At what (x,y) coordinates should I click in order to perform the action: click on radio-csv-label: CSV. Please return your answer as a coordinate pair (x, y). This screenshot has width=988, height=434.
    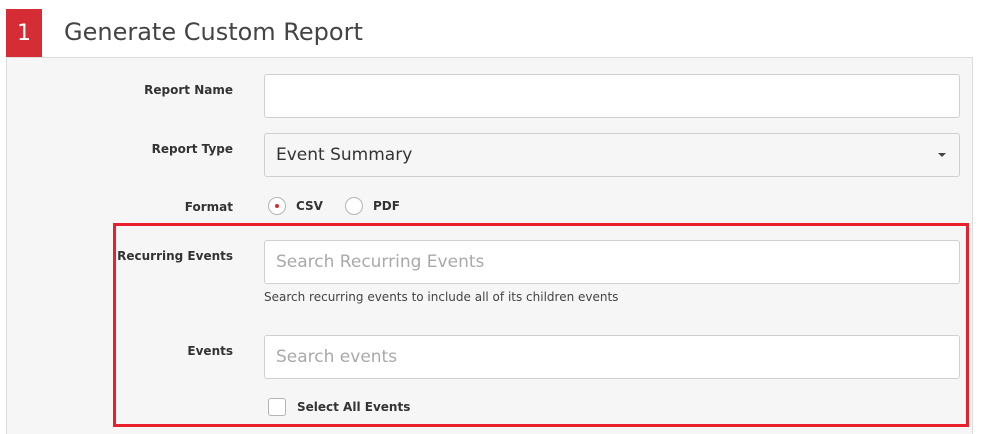
    Looking at the image, I should click on (309, 206).